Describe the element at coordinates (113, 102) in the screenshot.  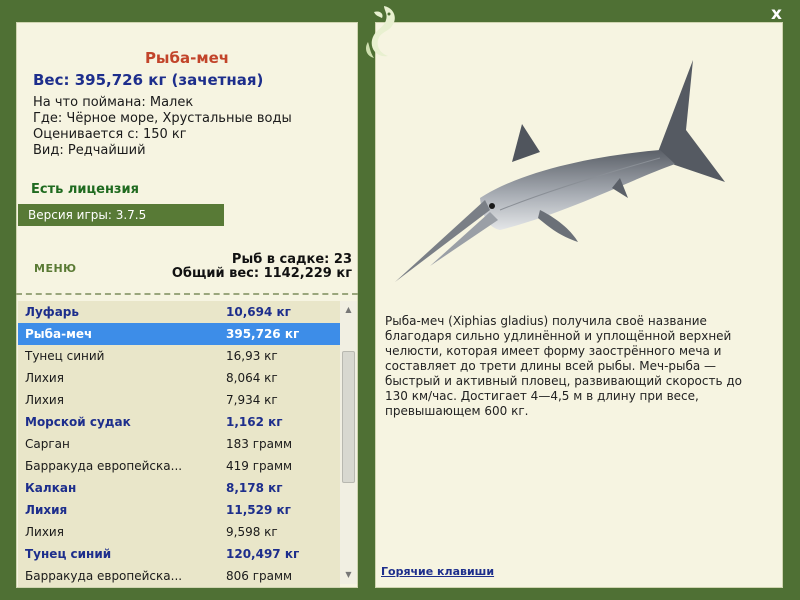
I see `caught-on-text: На что поймана: Малек` at that location.